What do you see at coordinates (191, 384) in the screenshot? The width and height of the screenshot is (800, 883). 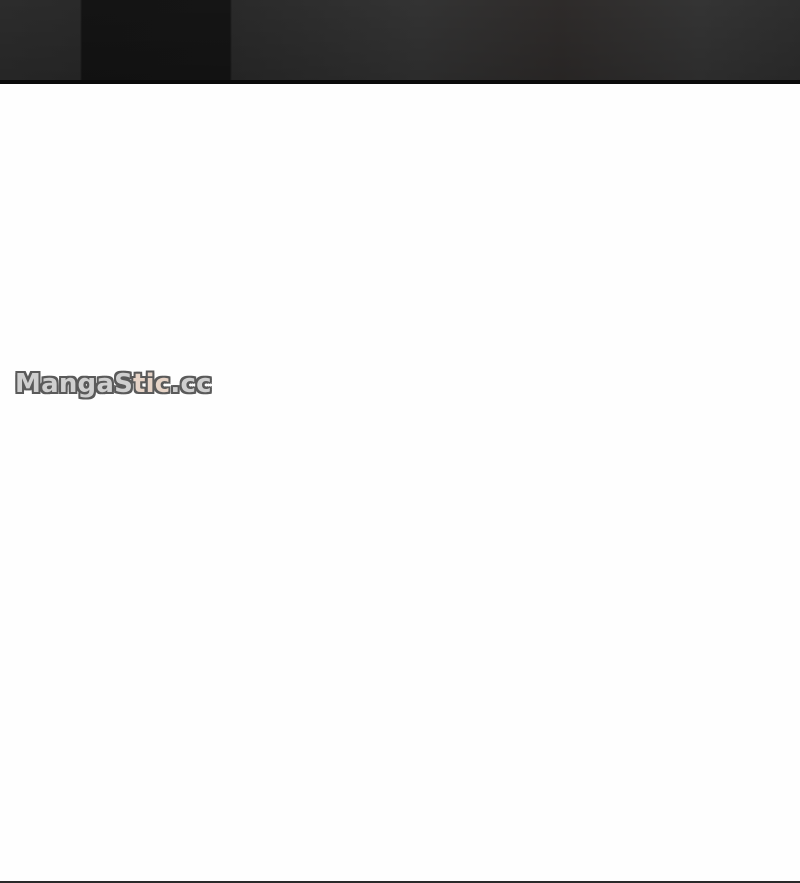 I see `watermark-text-part3: .cc` at bounding box center [191, 384].